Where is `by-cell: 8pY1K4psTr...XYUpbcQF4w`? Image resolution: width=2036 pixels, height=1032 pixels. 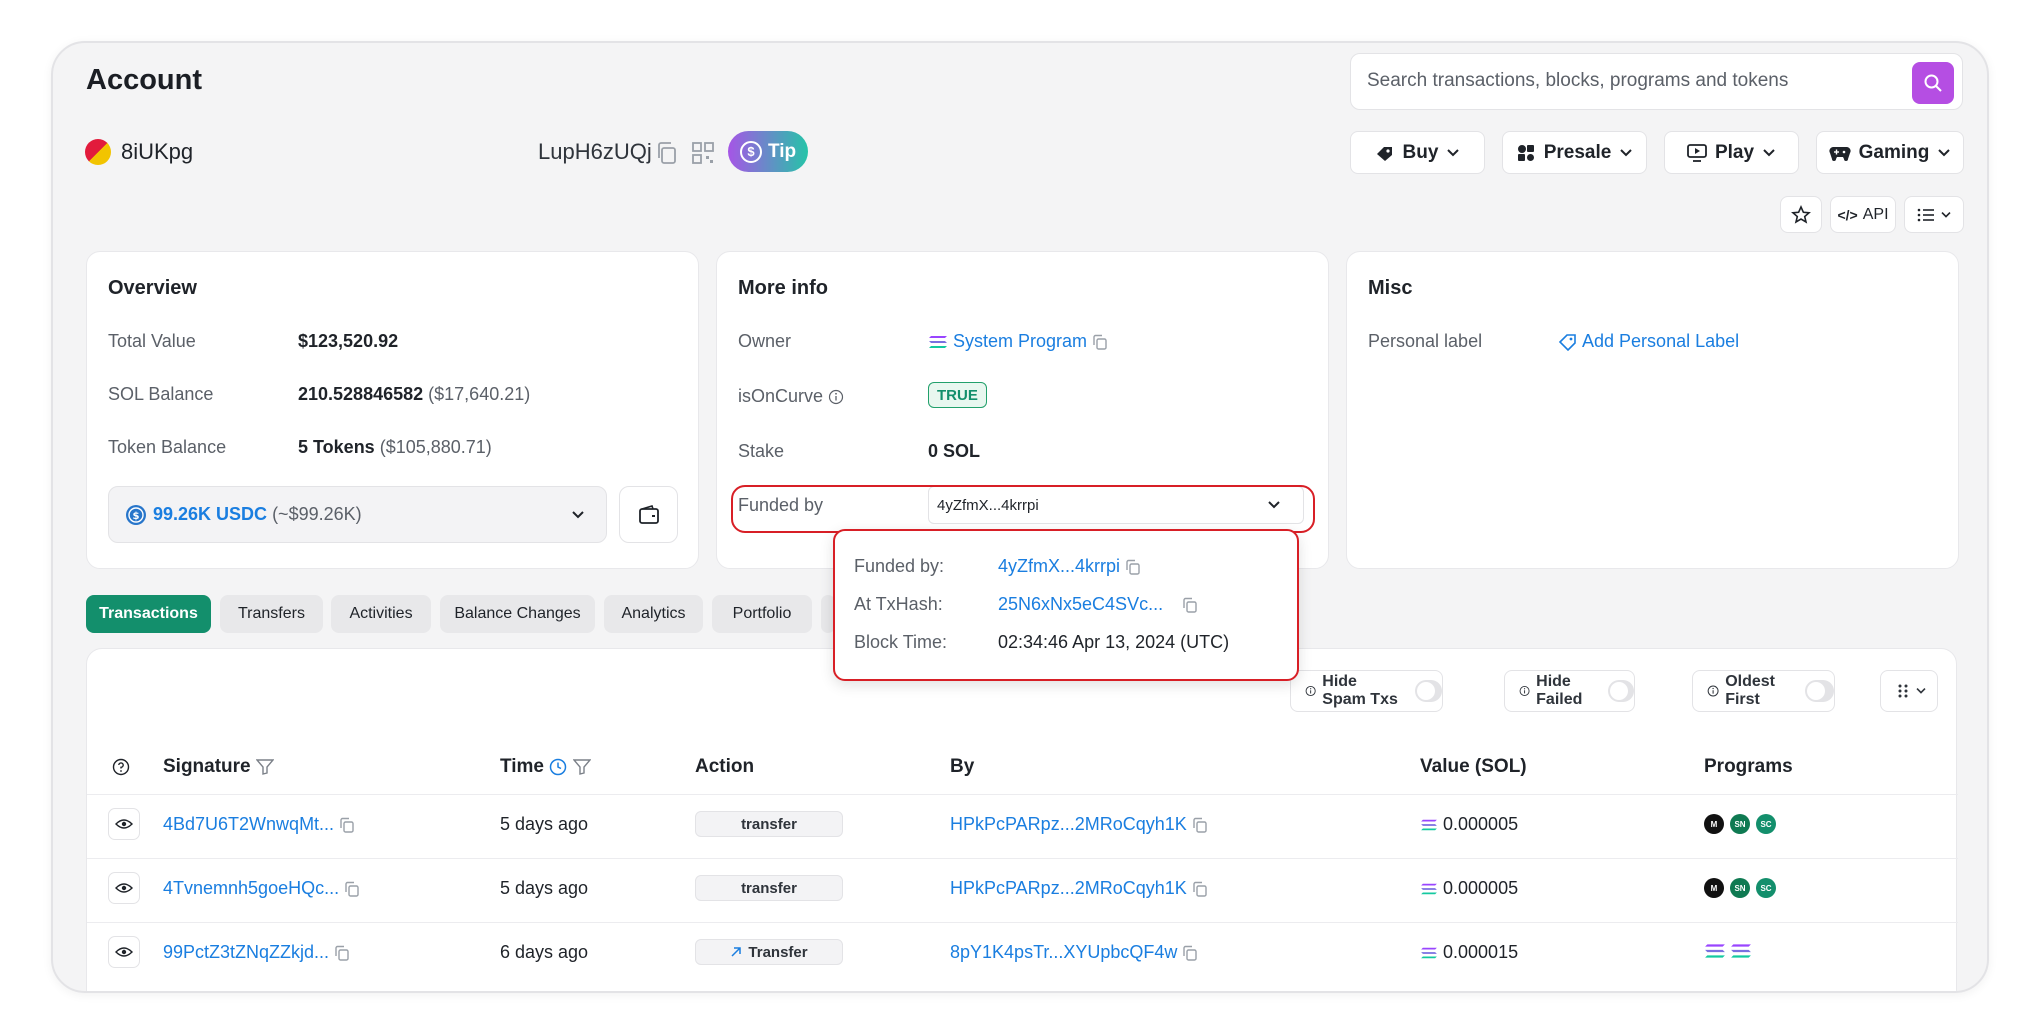 by-cell: 8pY1K4psTr...XYUpbcQF4w is located at coordinates (1074, 952).